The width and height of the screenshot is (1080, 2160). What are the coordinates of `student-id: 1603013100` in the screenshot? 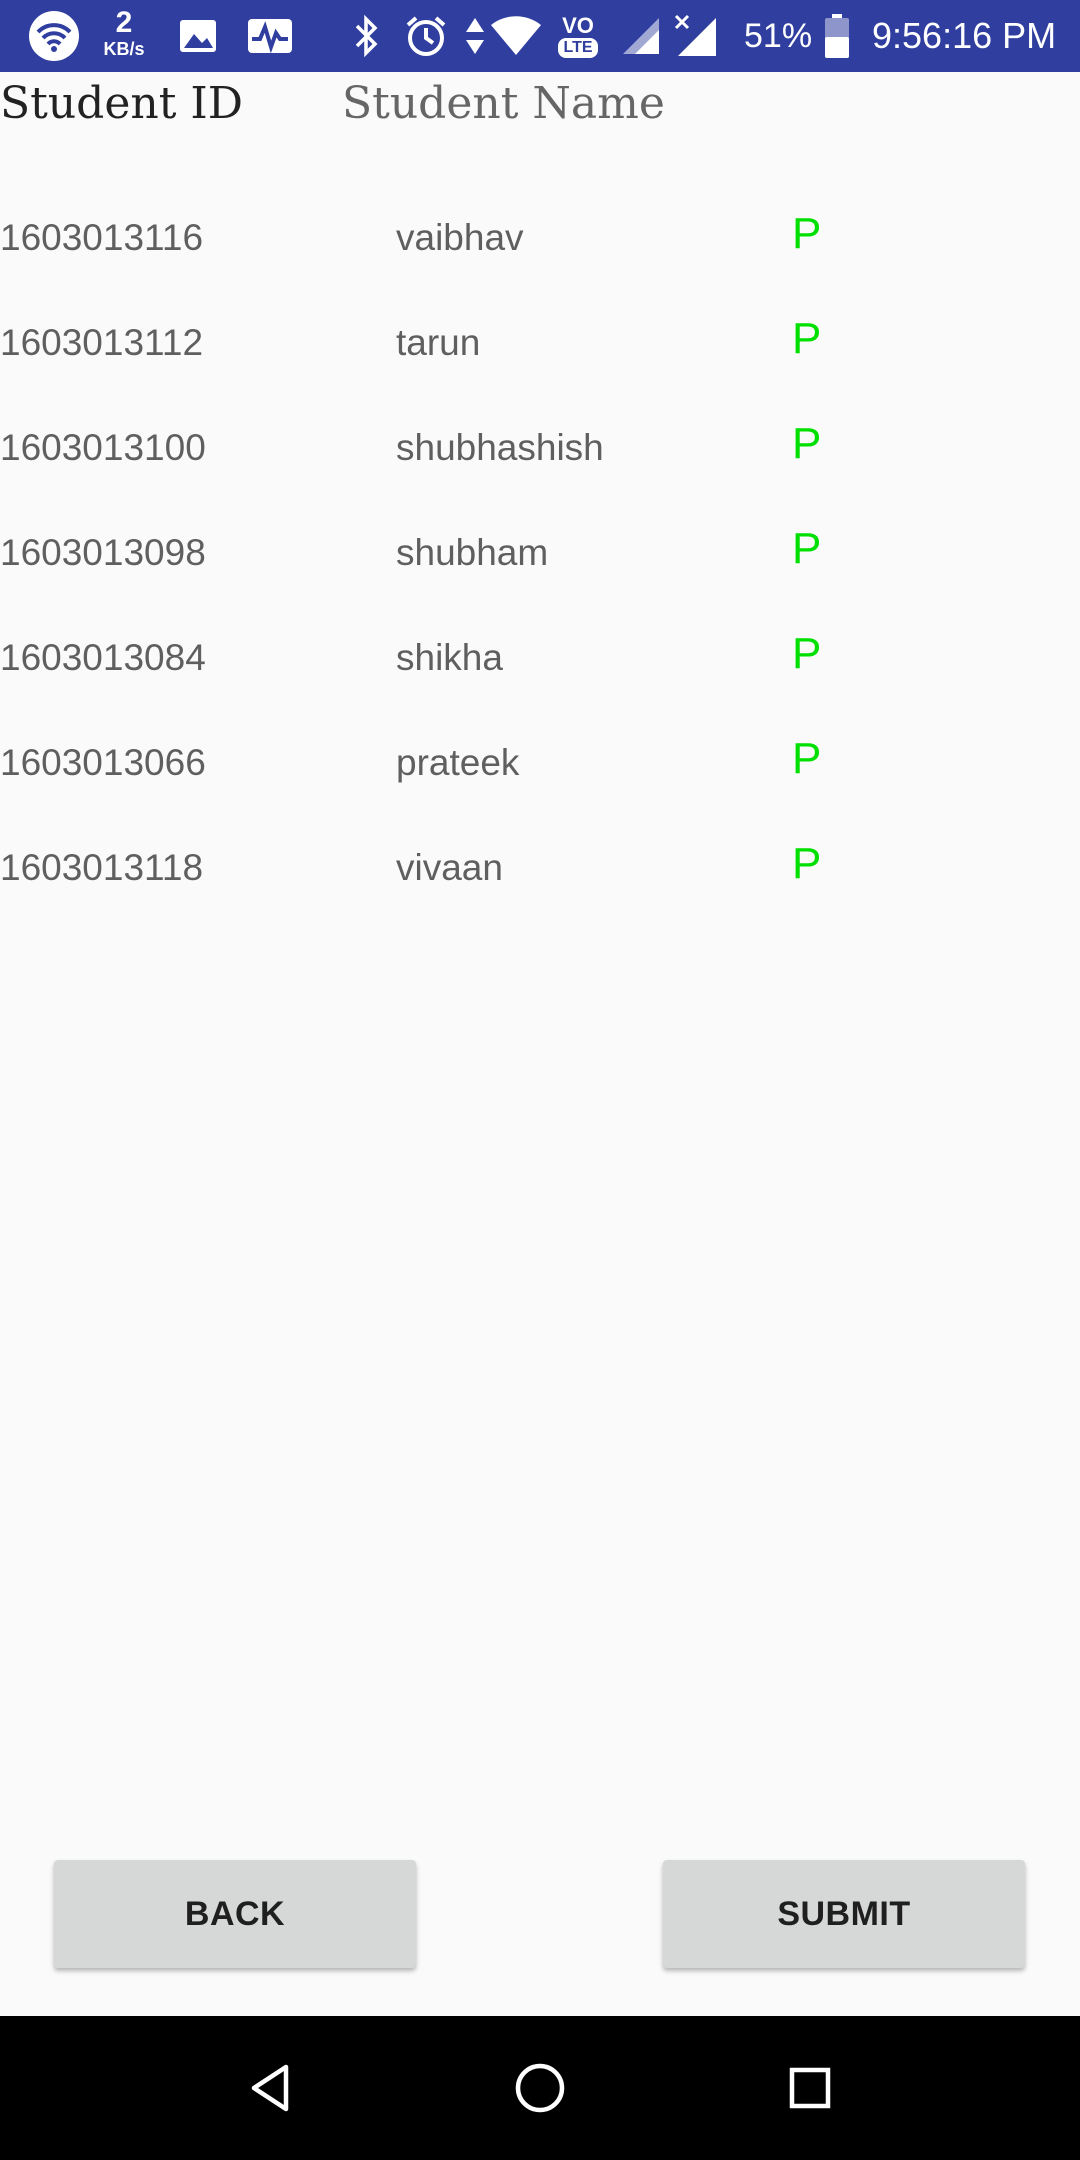 It's located at (103, 447).